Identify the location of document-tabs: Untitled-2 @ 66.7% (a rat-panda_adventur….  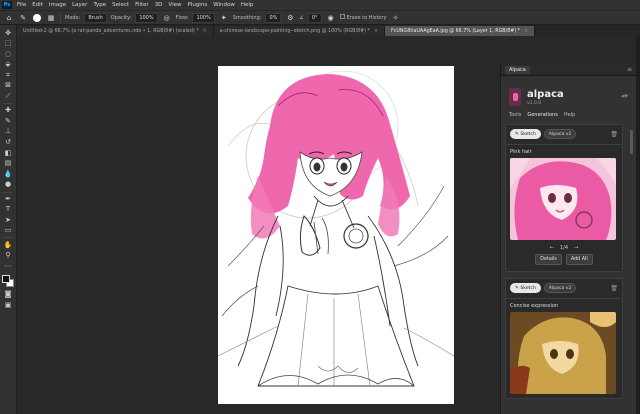
(328, 30).